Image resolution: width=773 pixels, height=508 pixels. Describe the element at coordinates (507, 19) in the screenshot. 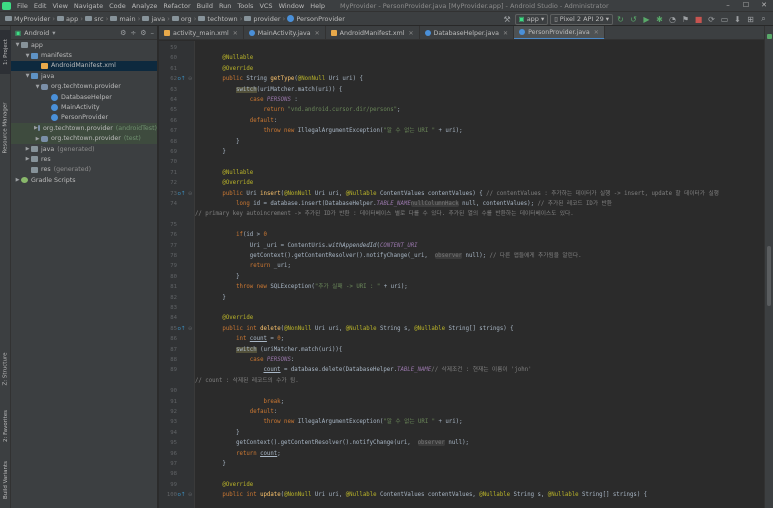

I see `hammer-icon: ⚒` at that location.